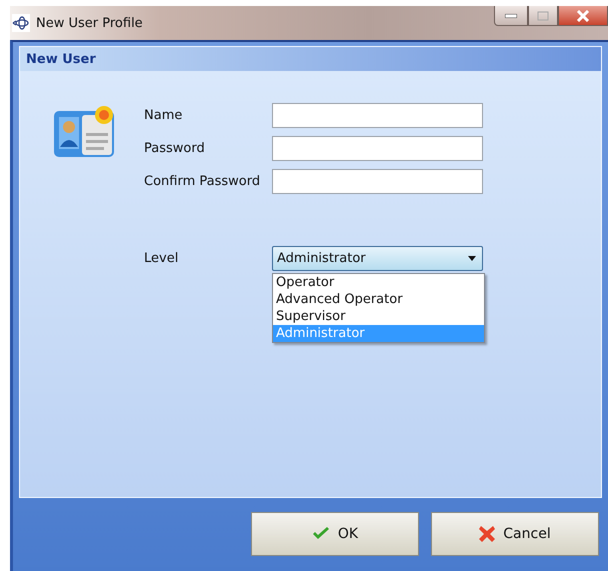 The width and height of the screenshot is (608, 571). Describe the element at coordinates (335, 534) in the screenshot. I see `ok-button: OK` at that location.